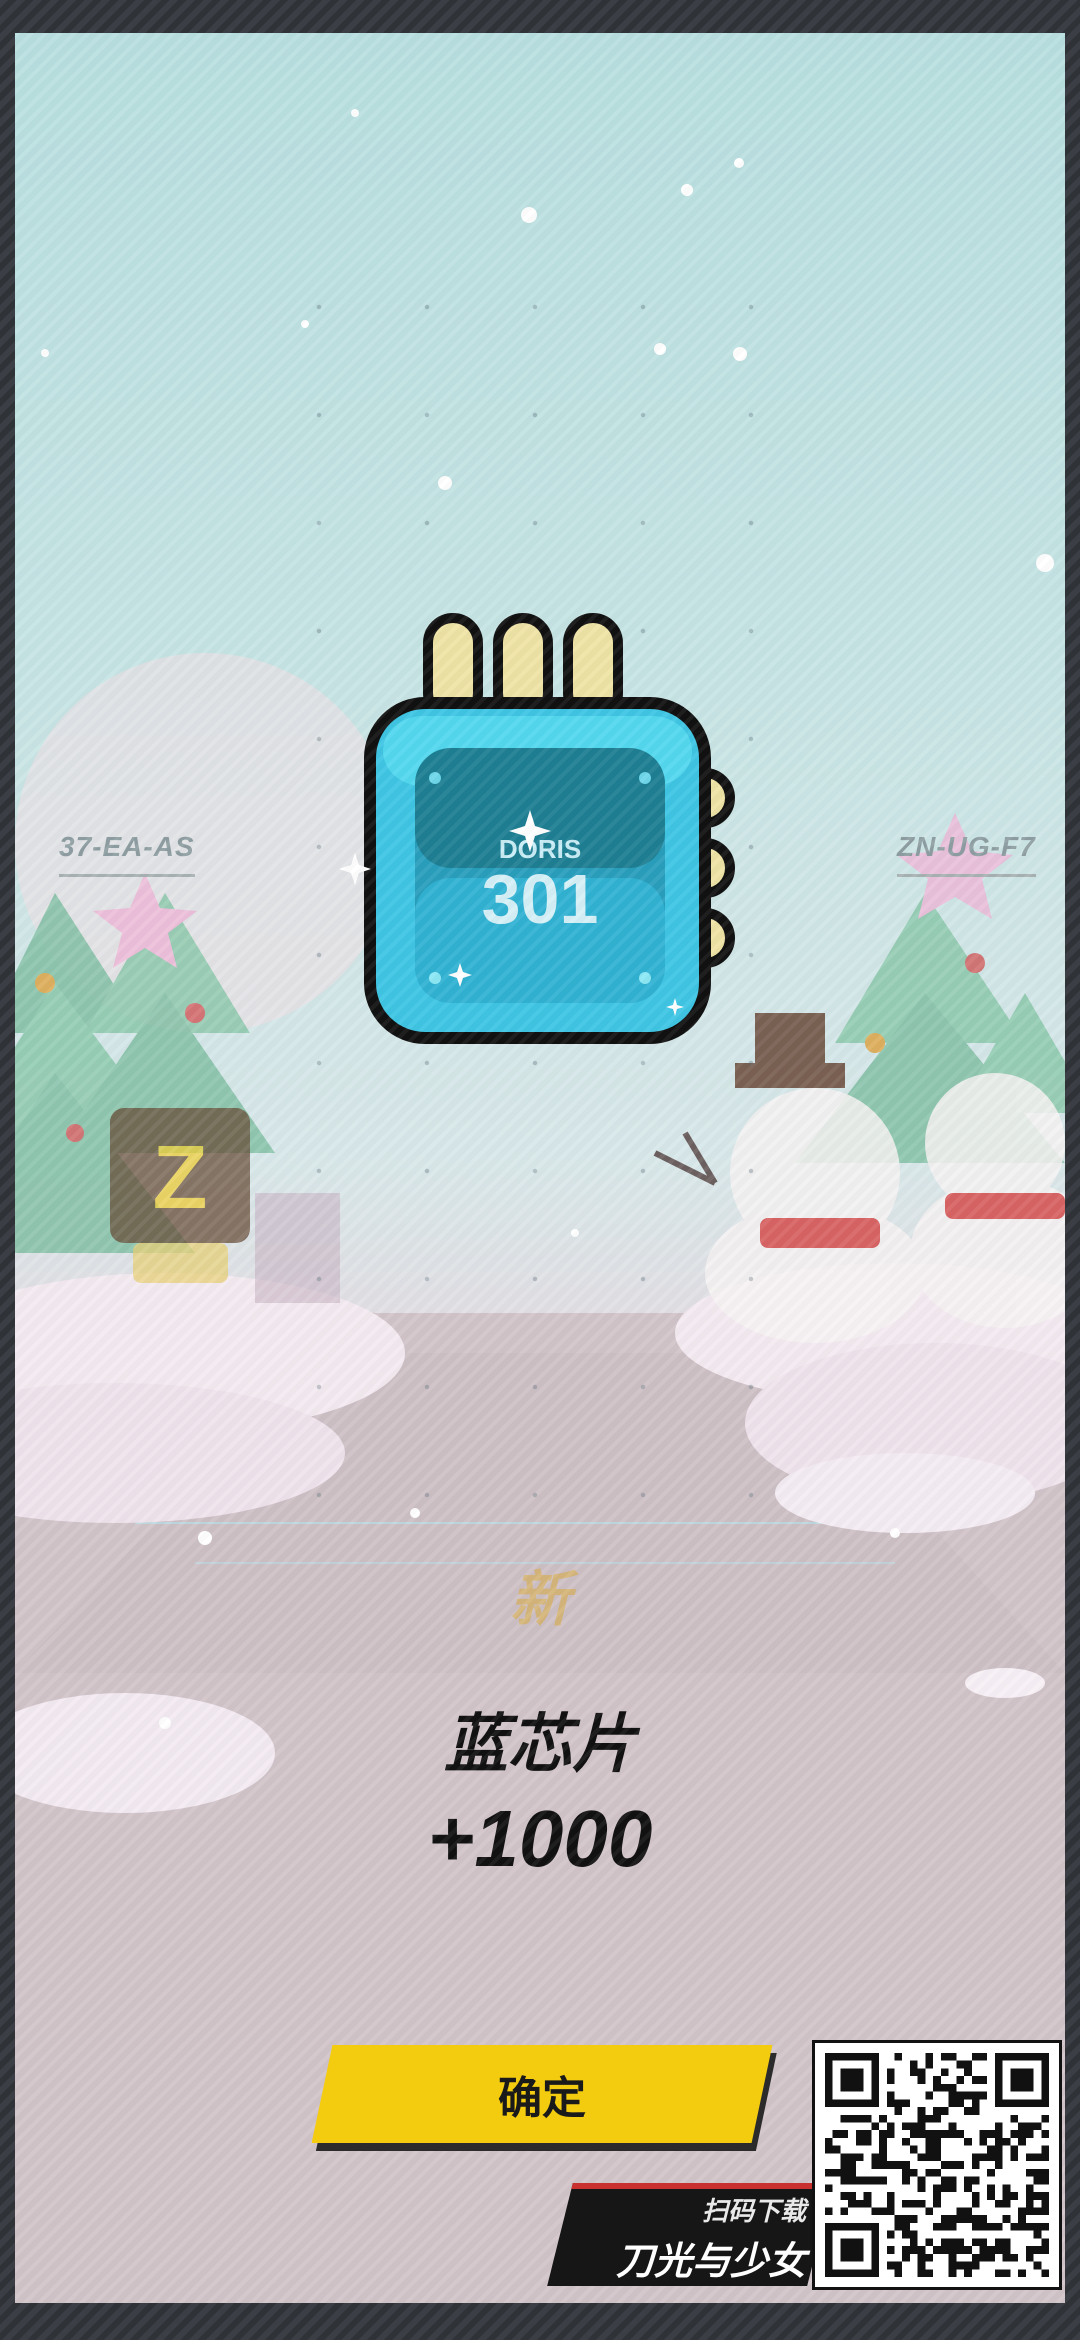  I want to click on reward-item-amount: +1000, so click(540, 1838).